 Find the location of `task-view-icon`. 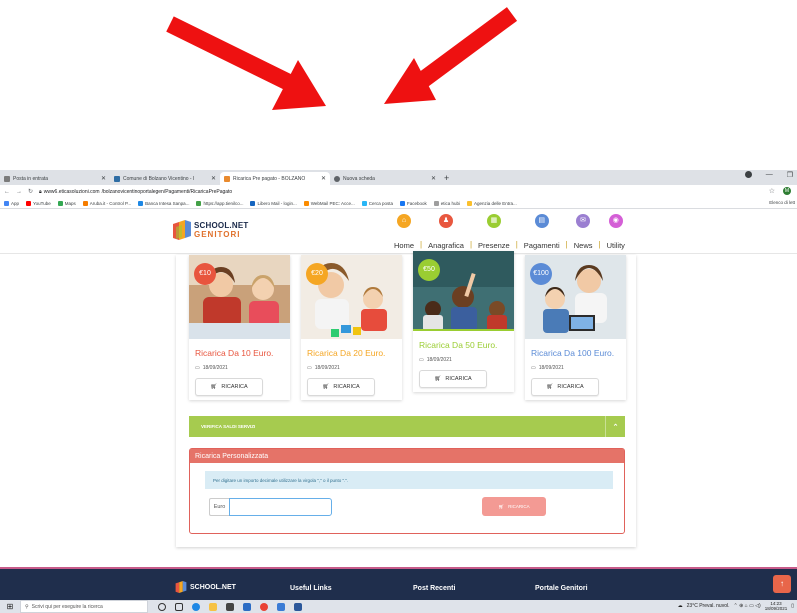

task-view-icon is located at coordinates (179, 606).